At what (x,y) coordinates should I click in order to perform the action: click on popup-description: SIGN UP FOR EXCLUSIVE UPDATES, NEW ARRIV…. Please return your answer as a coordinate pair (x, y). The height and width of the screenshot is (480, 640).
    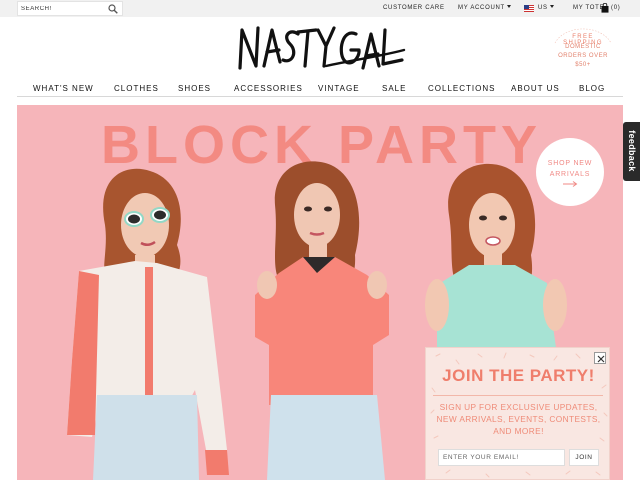
    Looking at the image, I should click on (518, 419).